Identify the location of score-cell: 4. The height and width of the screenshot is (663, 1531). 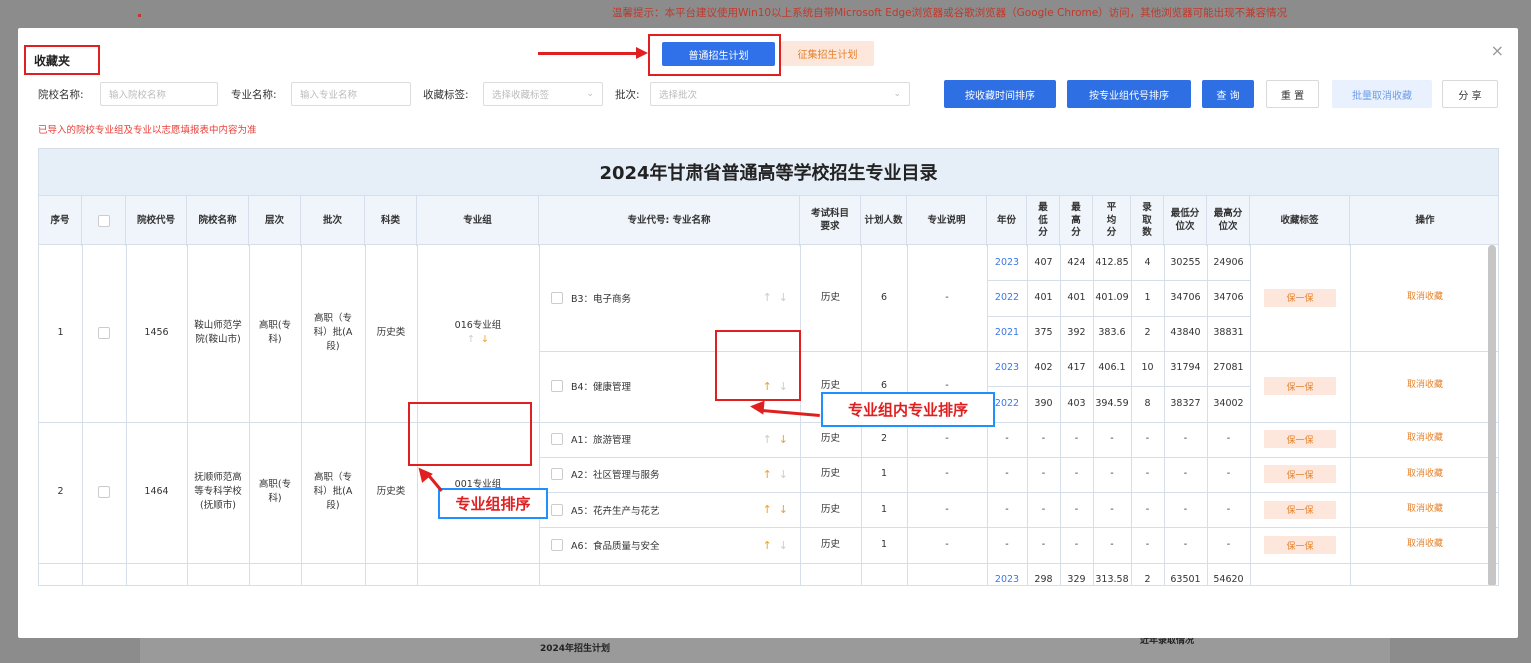
(1147, 262).